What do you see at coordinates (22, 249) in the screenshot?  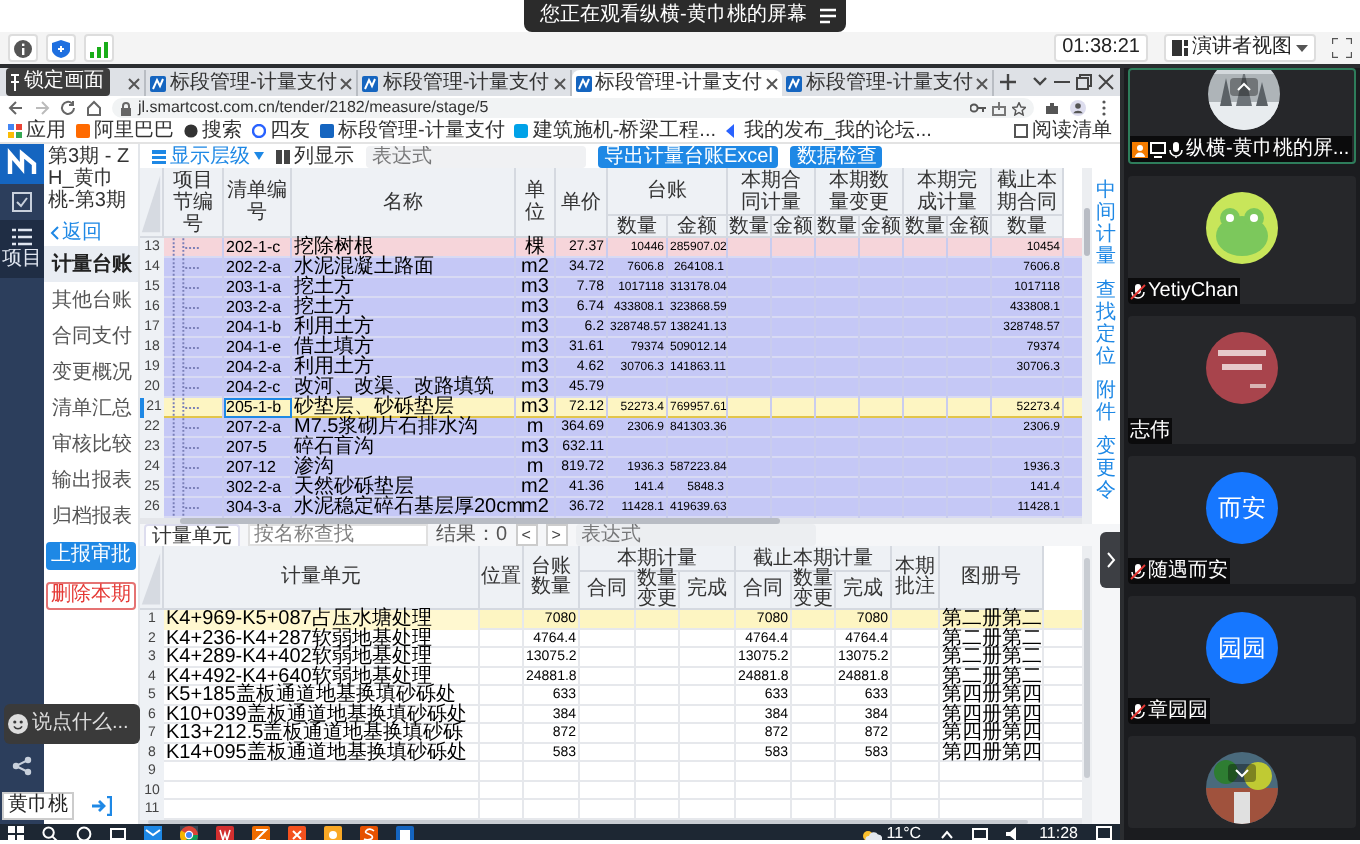 I see `rail-item: 项目` at bounding box center [22, 249].